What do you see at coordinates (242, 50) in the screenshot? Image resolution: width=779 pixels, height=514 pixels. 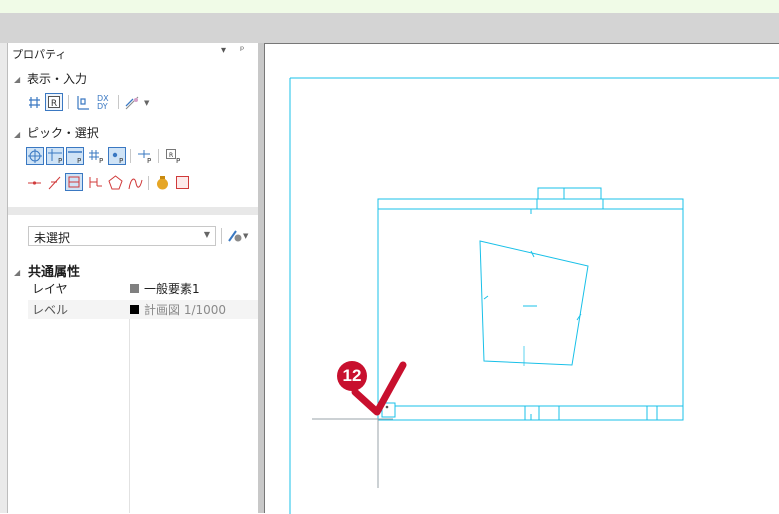 I see `pin-icon: ᵖ` at bounding box center [242, 50].